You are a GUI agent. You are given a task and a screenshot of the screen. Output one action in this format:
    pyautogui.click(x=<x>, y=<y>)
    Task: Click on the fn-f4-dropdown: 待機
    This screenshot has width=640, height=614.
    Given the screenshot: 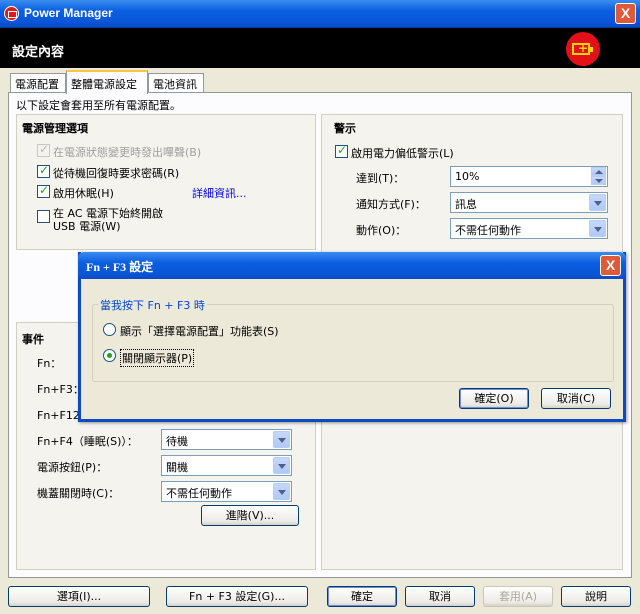 What is the action you would take?
    pyautogui.click(x=226, y=439)
    